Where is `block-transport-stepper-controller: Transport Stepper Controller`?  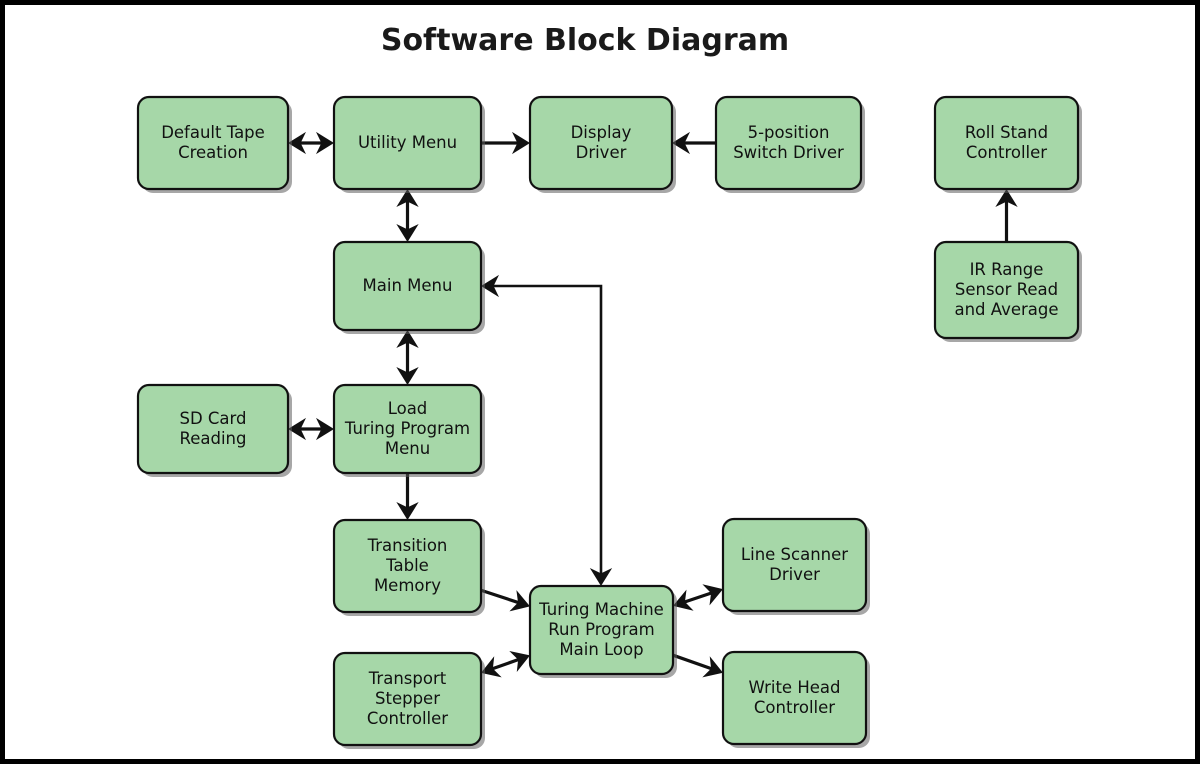 block-transport-stepper-controller: Transport Stepper Controller is located at coordinates (408, 700).